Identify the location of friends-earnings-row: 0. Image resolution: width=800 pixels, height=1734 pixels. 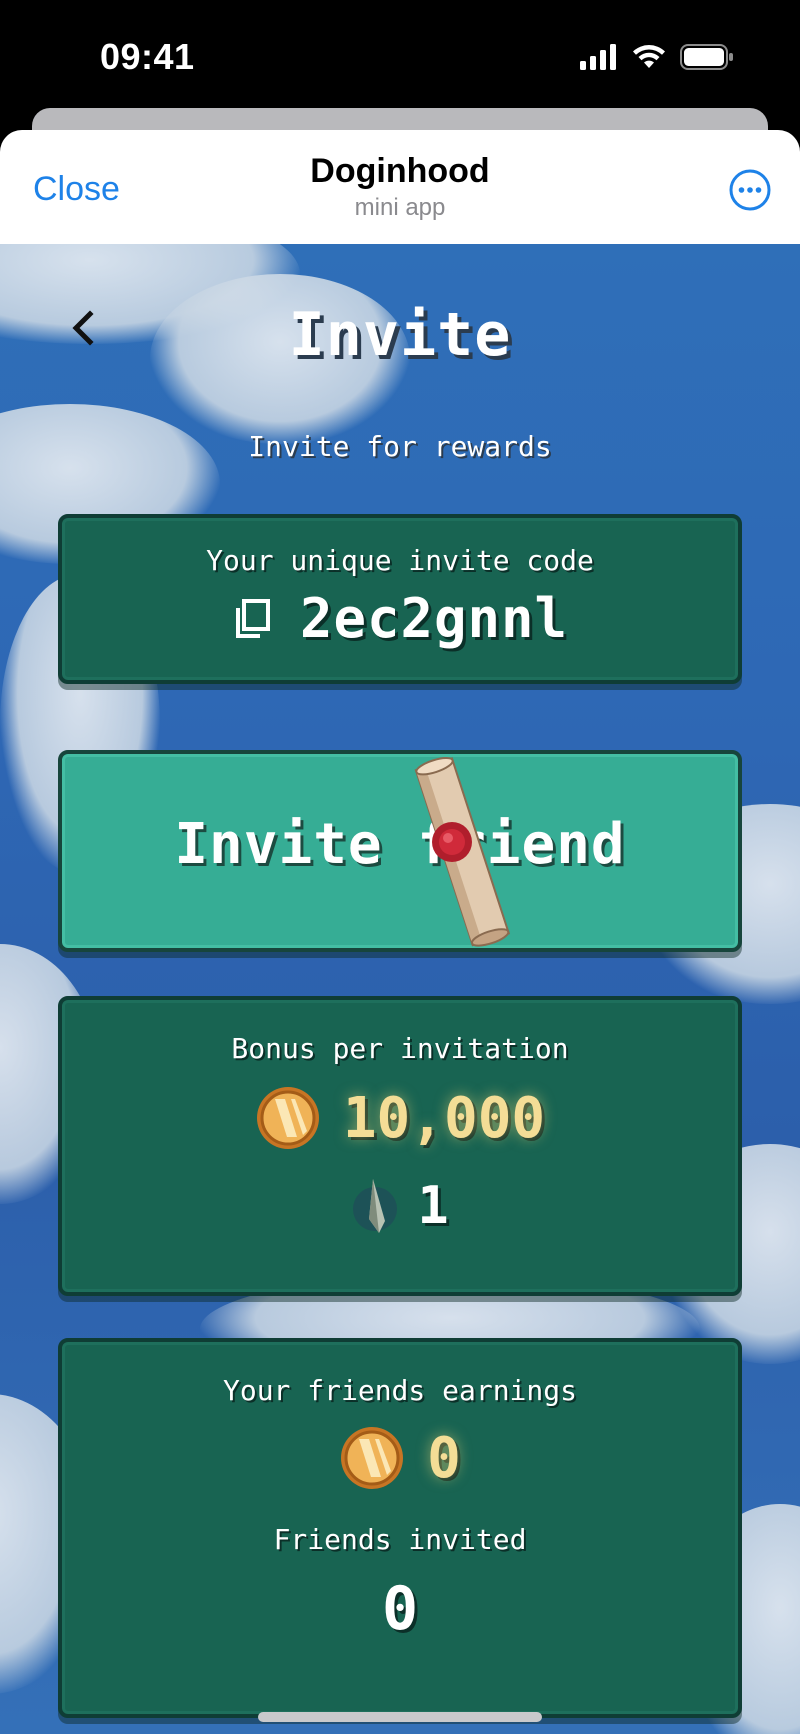
(400, 1458).